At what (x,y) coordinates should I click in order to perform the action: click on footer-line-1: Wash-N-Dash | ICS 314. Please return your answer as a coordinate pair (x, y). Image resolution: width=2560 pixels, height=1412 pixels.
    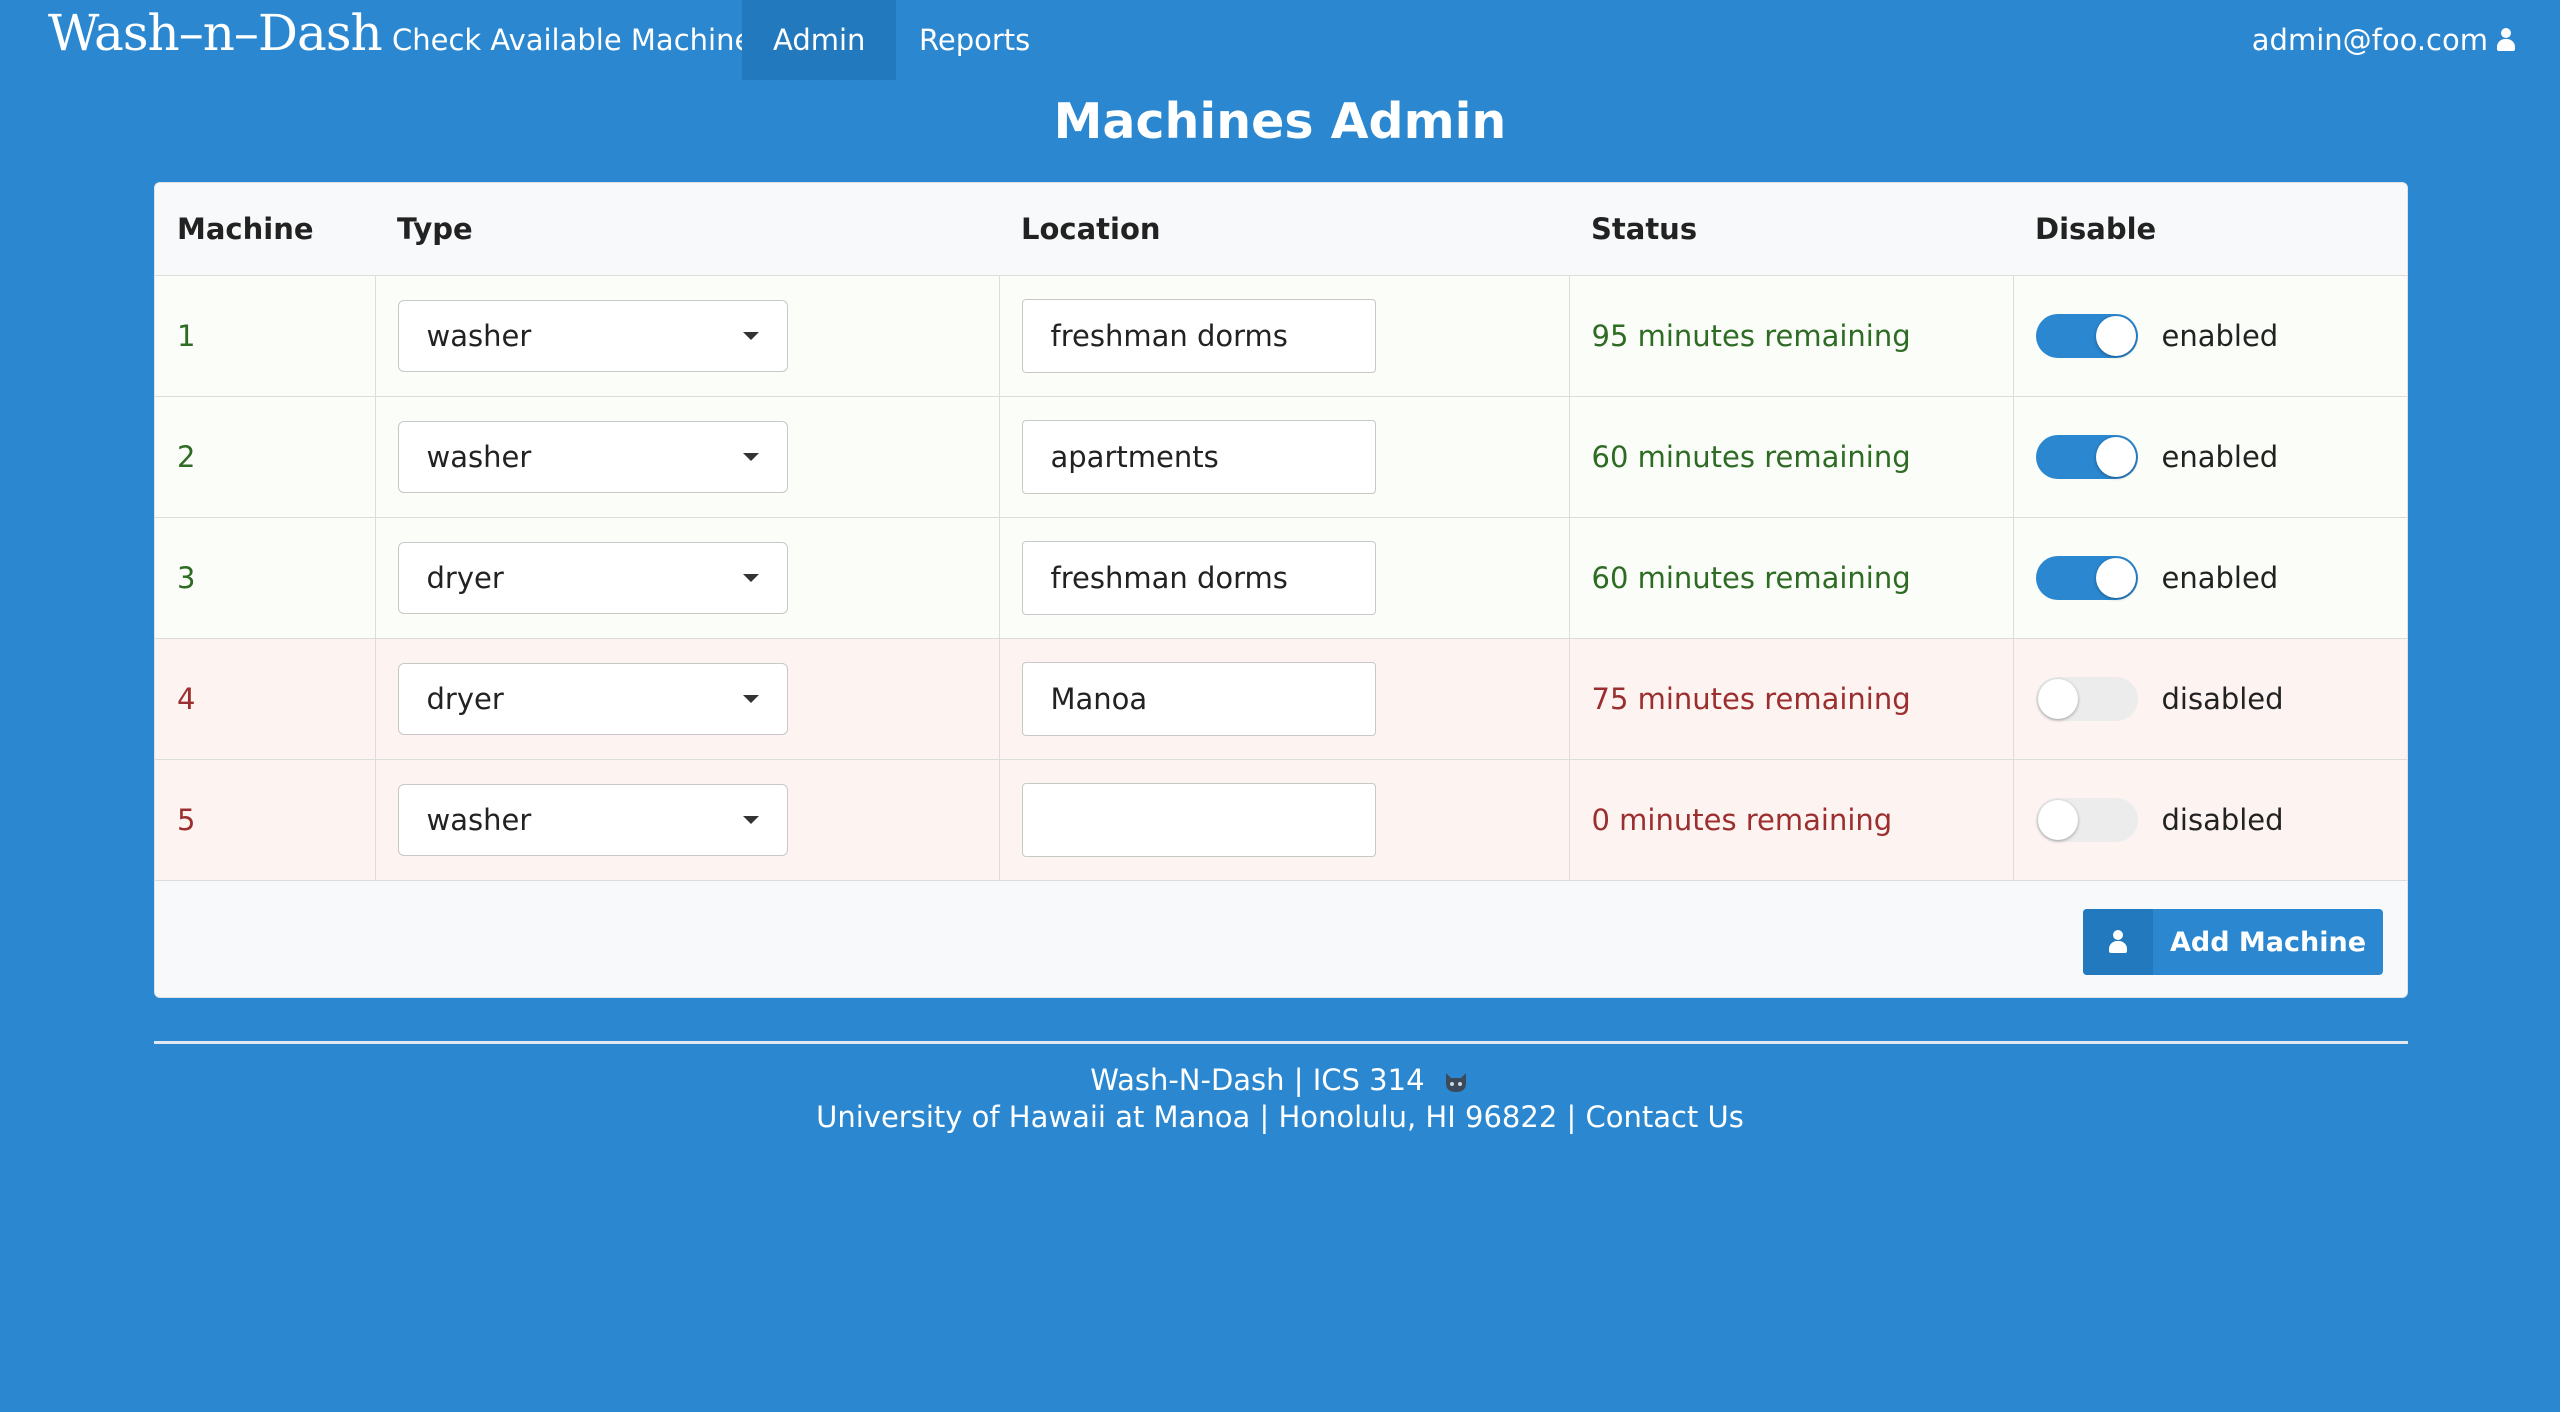
    Looking at the image, I should click on (1280, 1080).